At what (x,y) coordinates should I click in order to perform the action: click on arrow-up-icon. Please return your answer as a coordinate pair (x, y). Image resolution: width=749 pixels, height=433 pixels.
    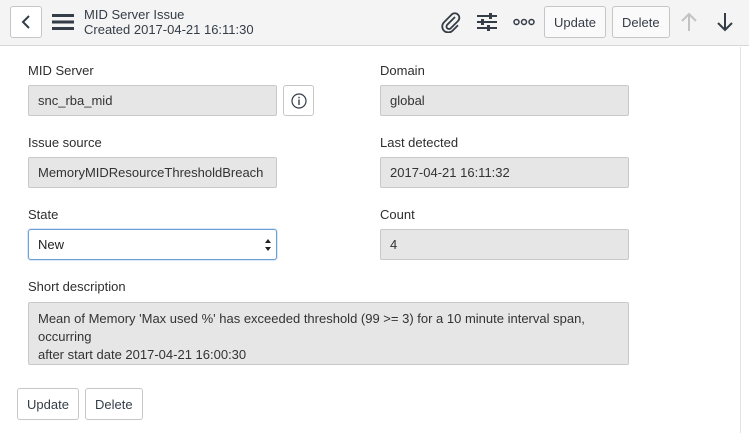
    Looking at the image, I should click on (689, 21).